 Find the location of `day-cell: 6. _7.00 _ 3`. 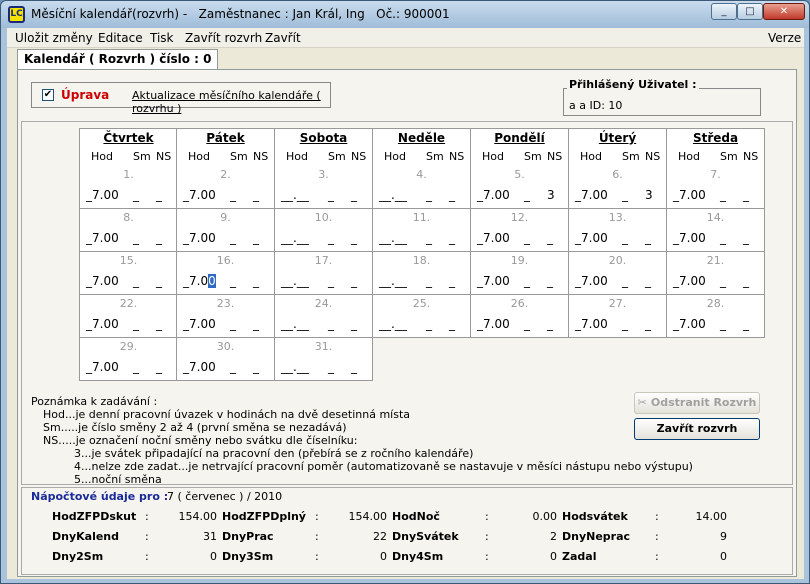

day-cell: 6. _7.00 _ 3 is located at coordinates (618, 187).